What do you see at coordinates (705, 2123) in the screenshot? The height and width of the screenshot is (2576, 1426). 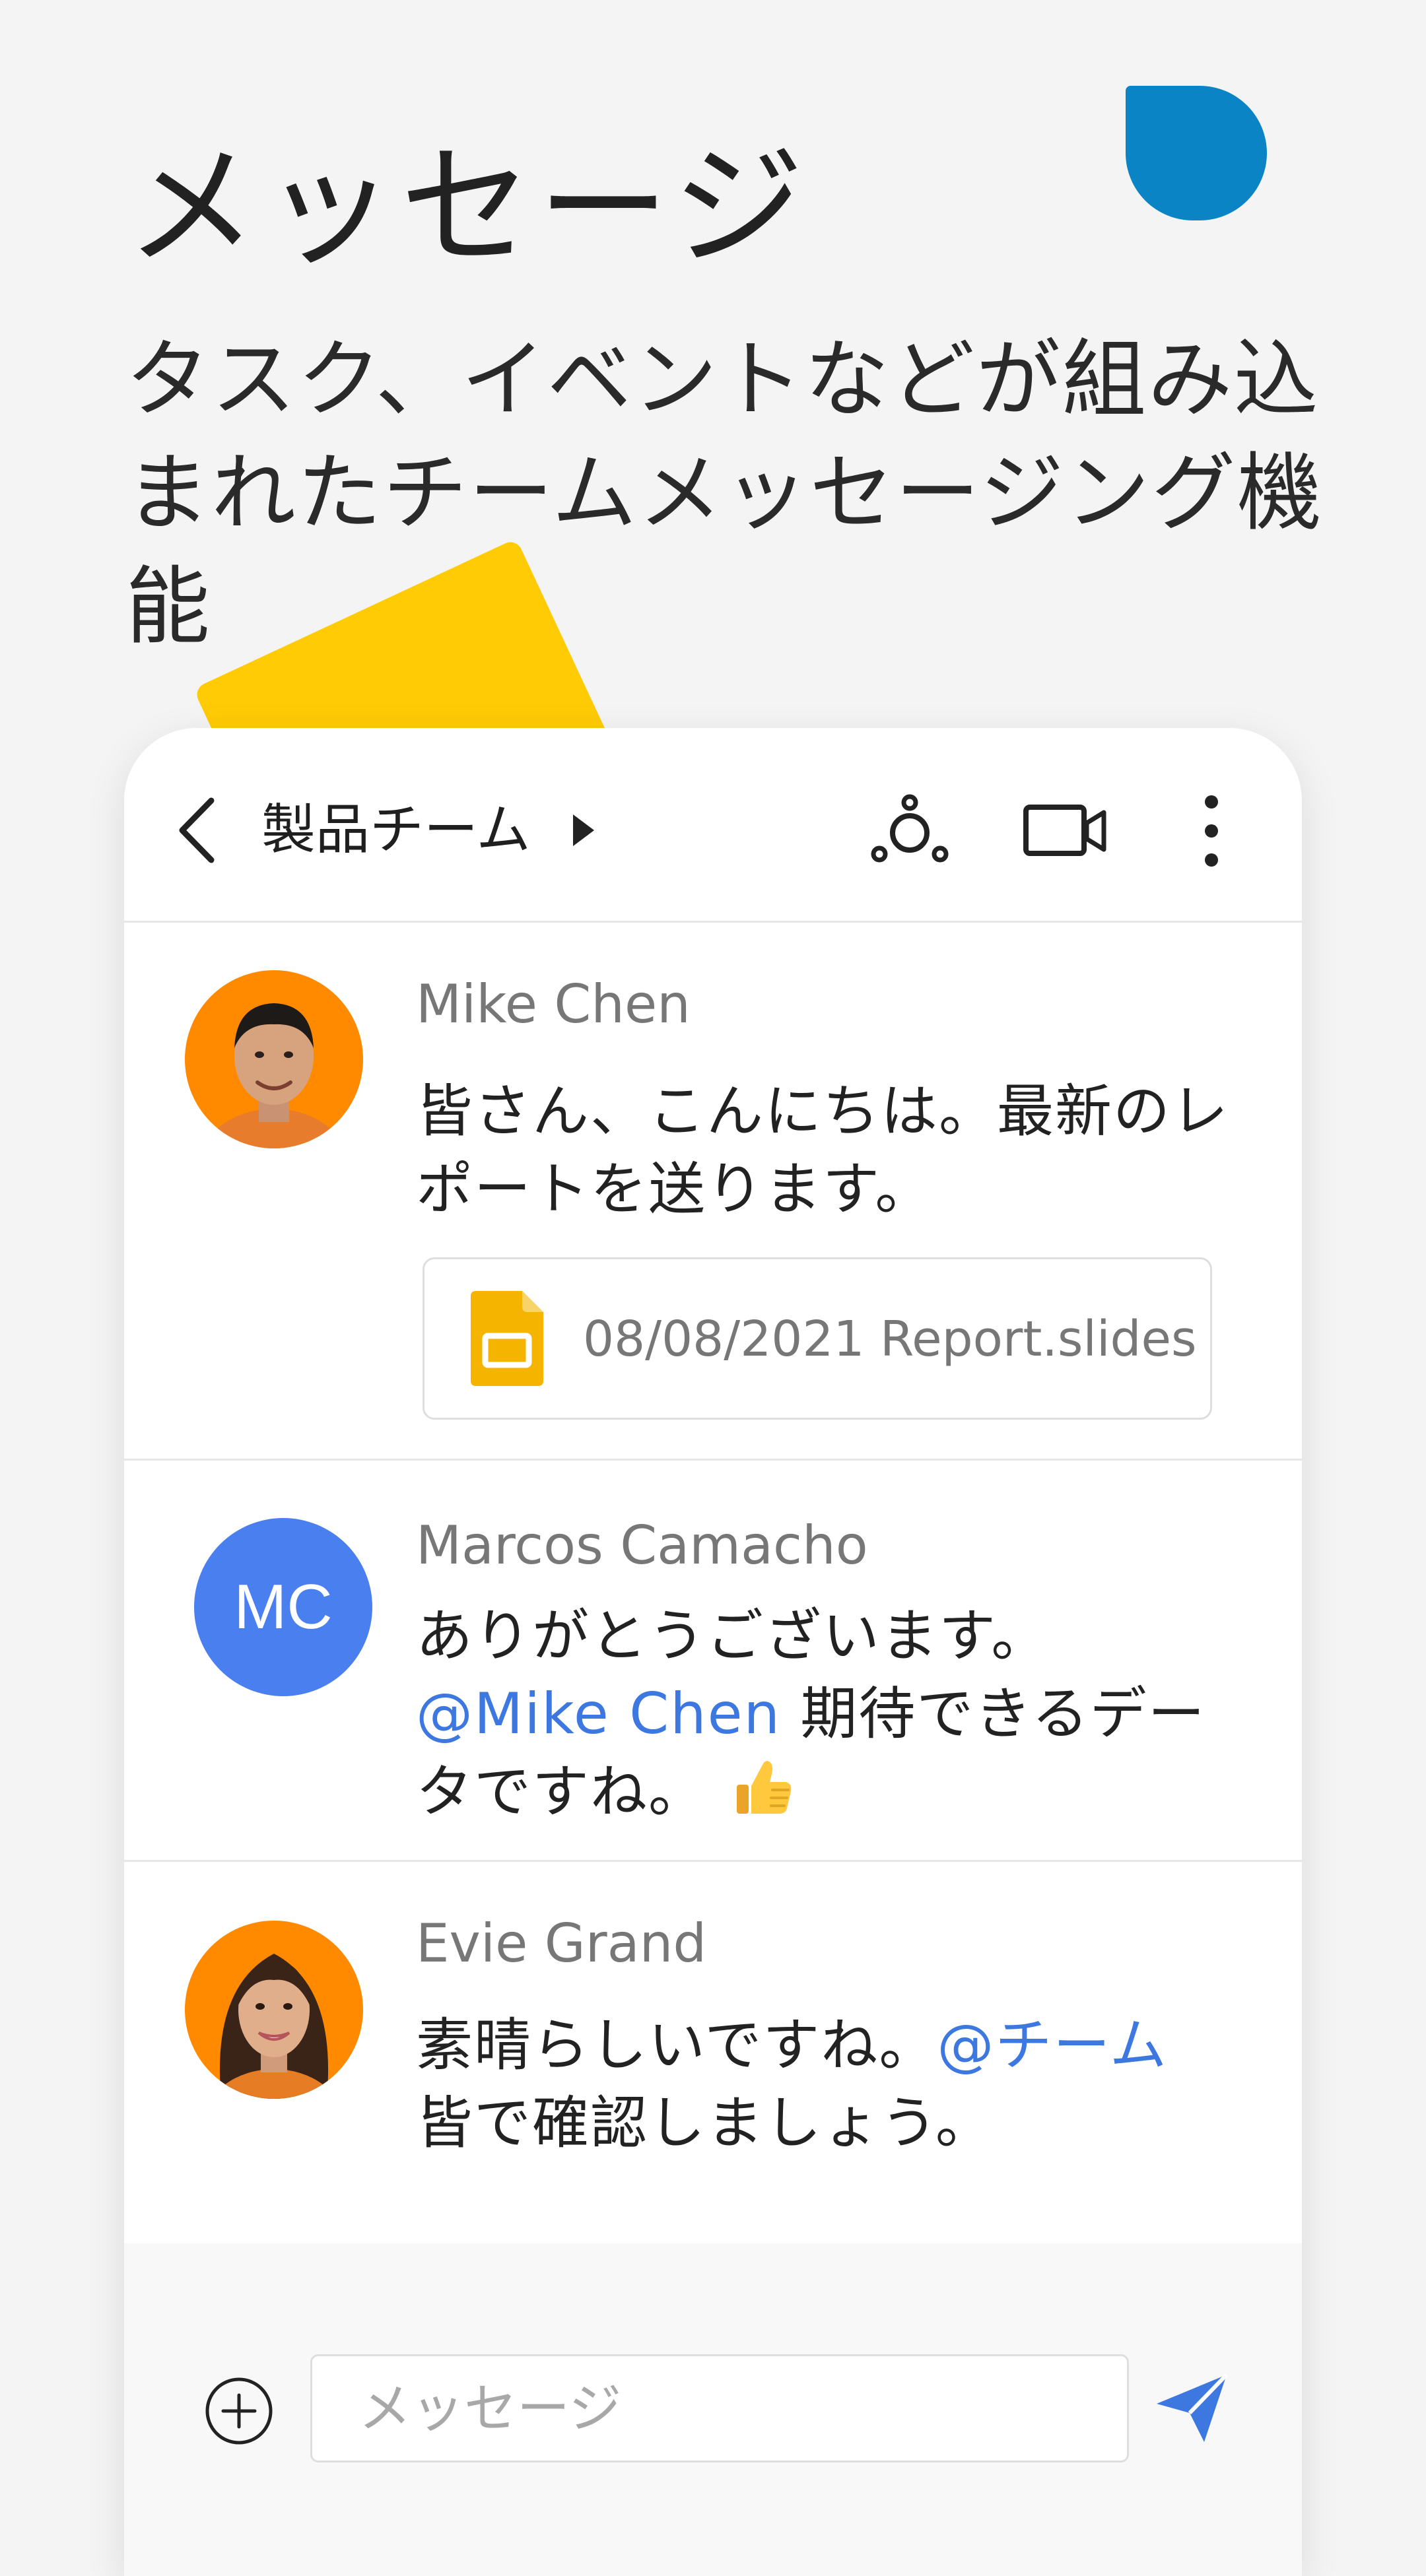 I see `message-text-part: 皆で確認しましょう。` at bounding box center [705, 2123].